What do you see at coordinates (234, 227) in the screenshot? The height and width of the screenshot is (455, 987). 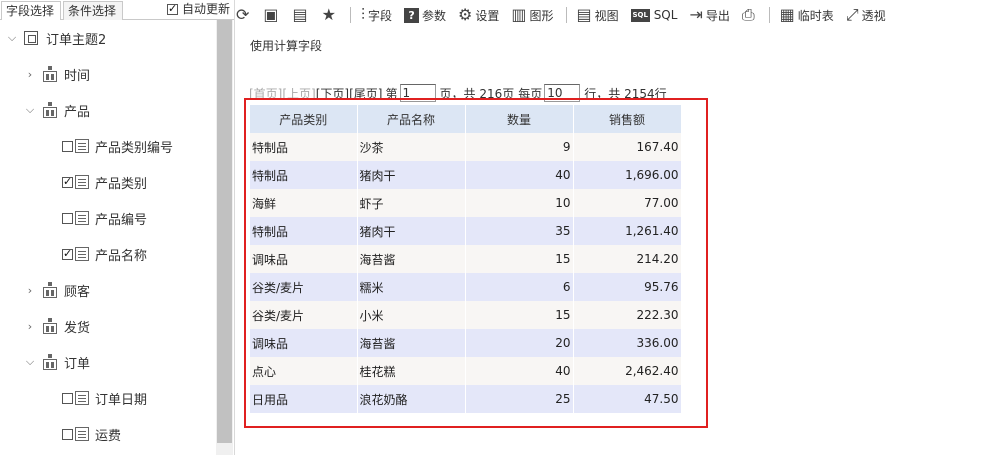 I see `panel-splitter` at bounding box center [234, 227].